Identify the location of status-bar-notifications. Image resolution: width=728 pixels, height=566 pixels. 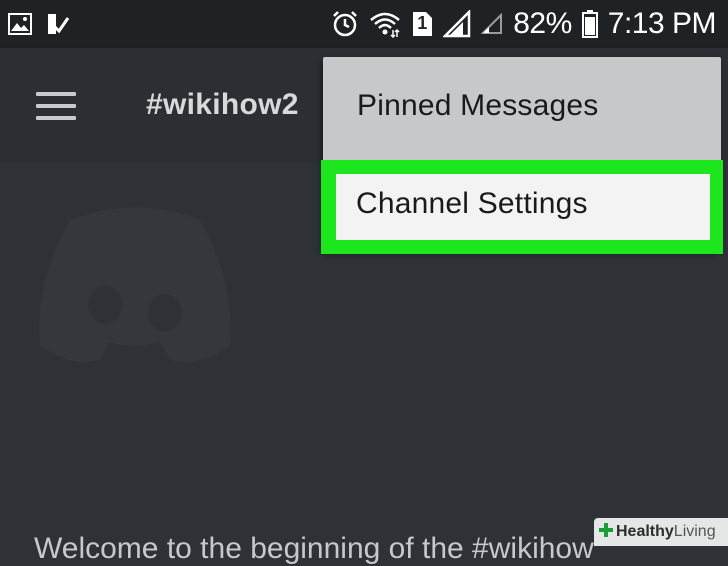
(39, 24).